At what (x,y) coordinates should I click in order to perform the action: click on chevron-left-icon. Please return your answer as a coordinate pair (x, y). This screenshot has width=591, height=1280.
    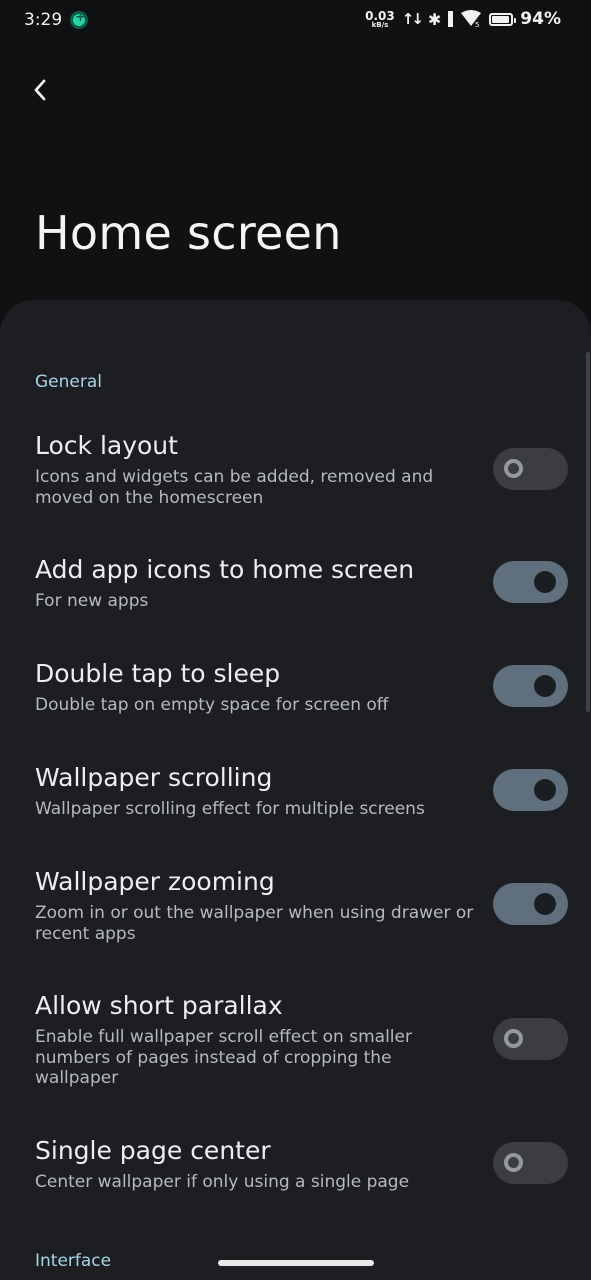
    Looking at the image, I should click on (40, 90).